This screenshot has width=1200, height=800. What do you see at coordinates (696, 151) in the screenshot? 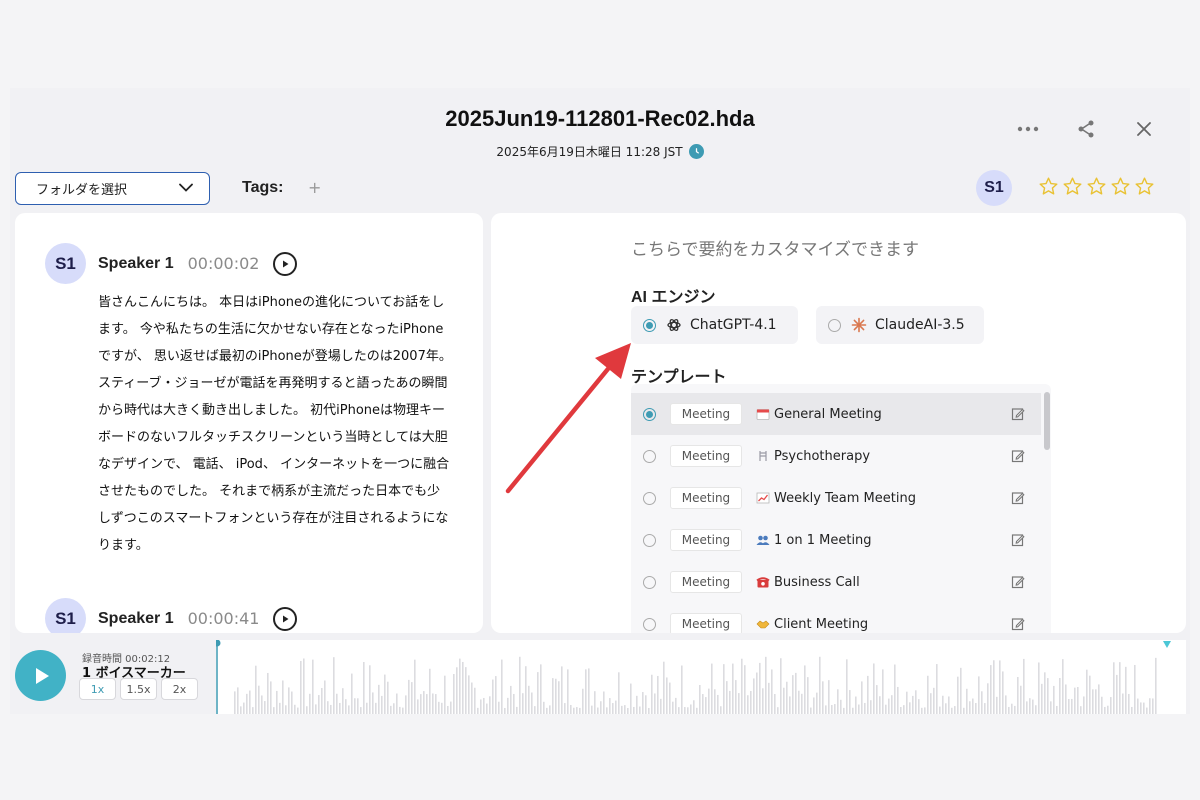
I see `clock-icon` at bounding box center [696, 151].